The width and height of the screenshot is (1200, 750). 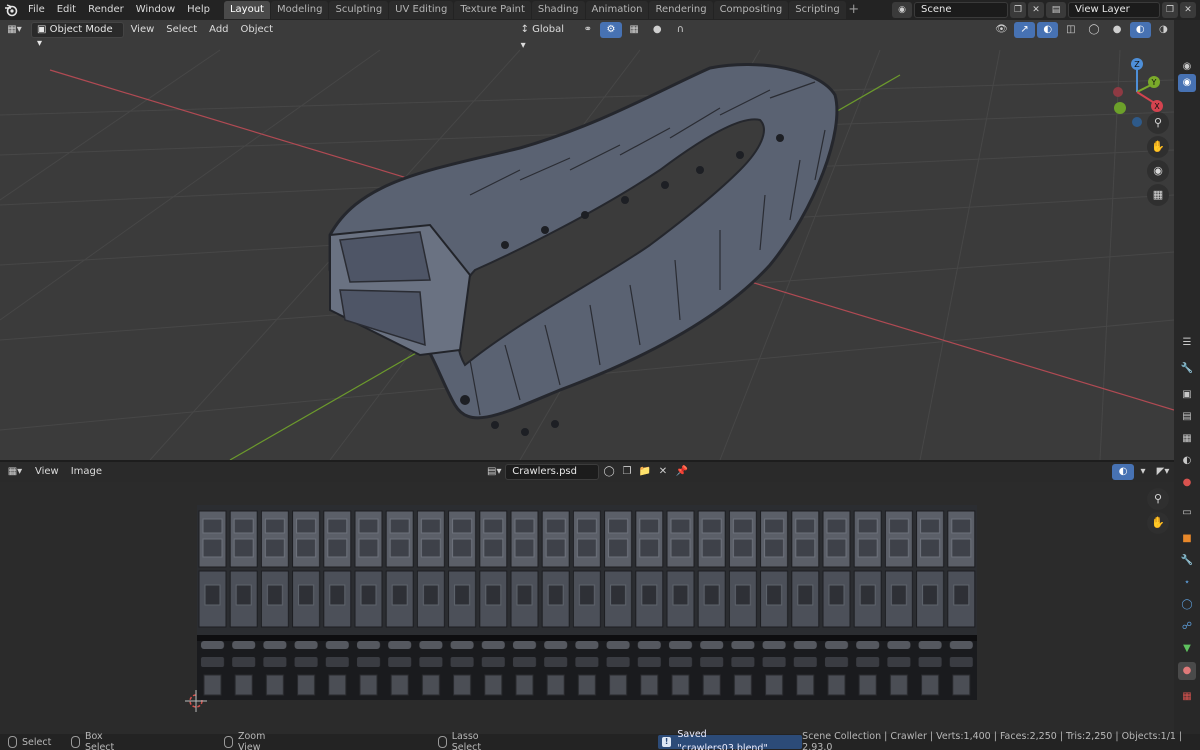 I want to click on modifier-icon: 🔧, so click(x=1187, y=561).